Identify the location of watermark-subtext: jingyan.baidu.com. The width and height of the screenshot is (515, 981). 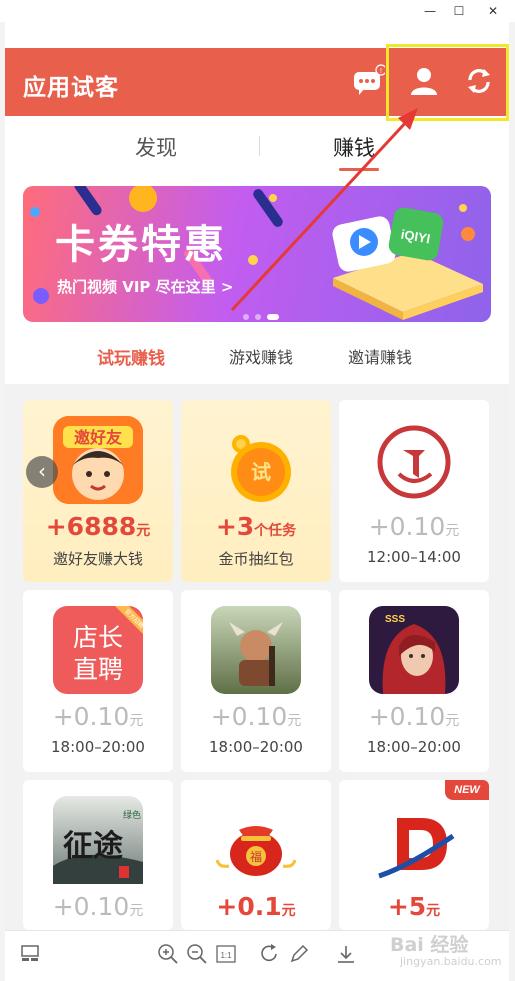
(451, 961).